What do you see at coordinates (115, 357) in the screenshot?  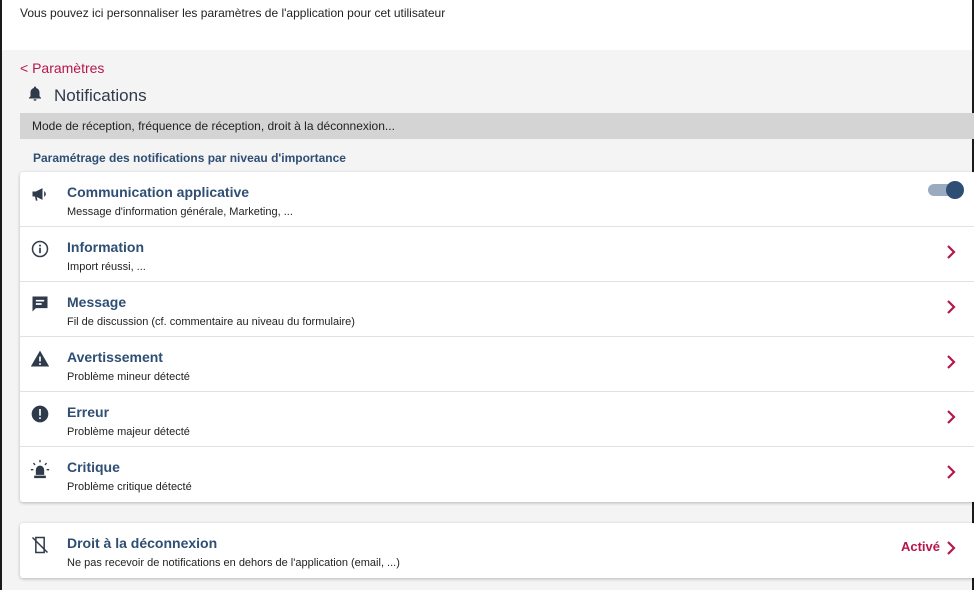 I see `level-title: Avertissement` at bounding box center [115, 357].